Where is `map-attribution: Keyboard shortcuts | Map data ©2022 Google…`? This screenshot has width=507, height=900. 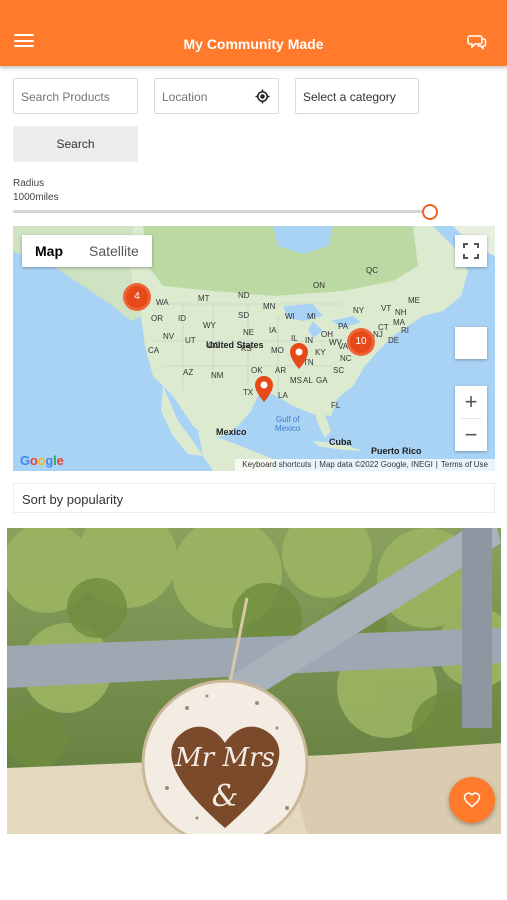 map-attribution: Keyboard shortcuts | Map data ©2022 Google… is located at coordinates (365, 465).